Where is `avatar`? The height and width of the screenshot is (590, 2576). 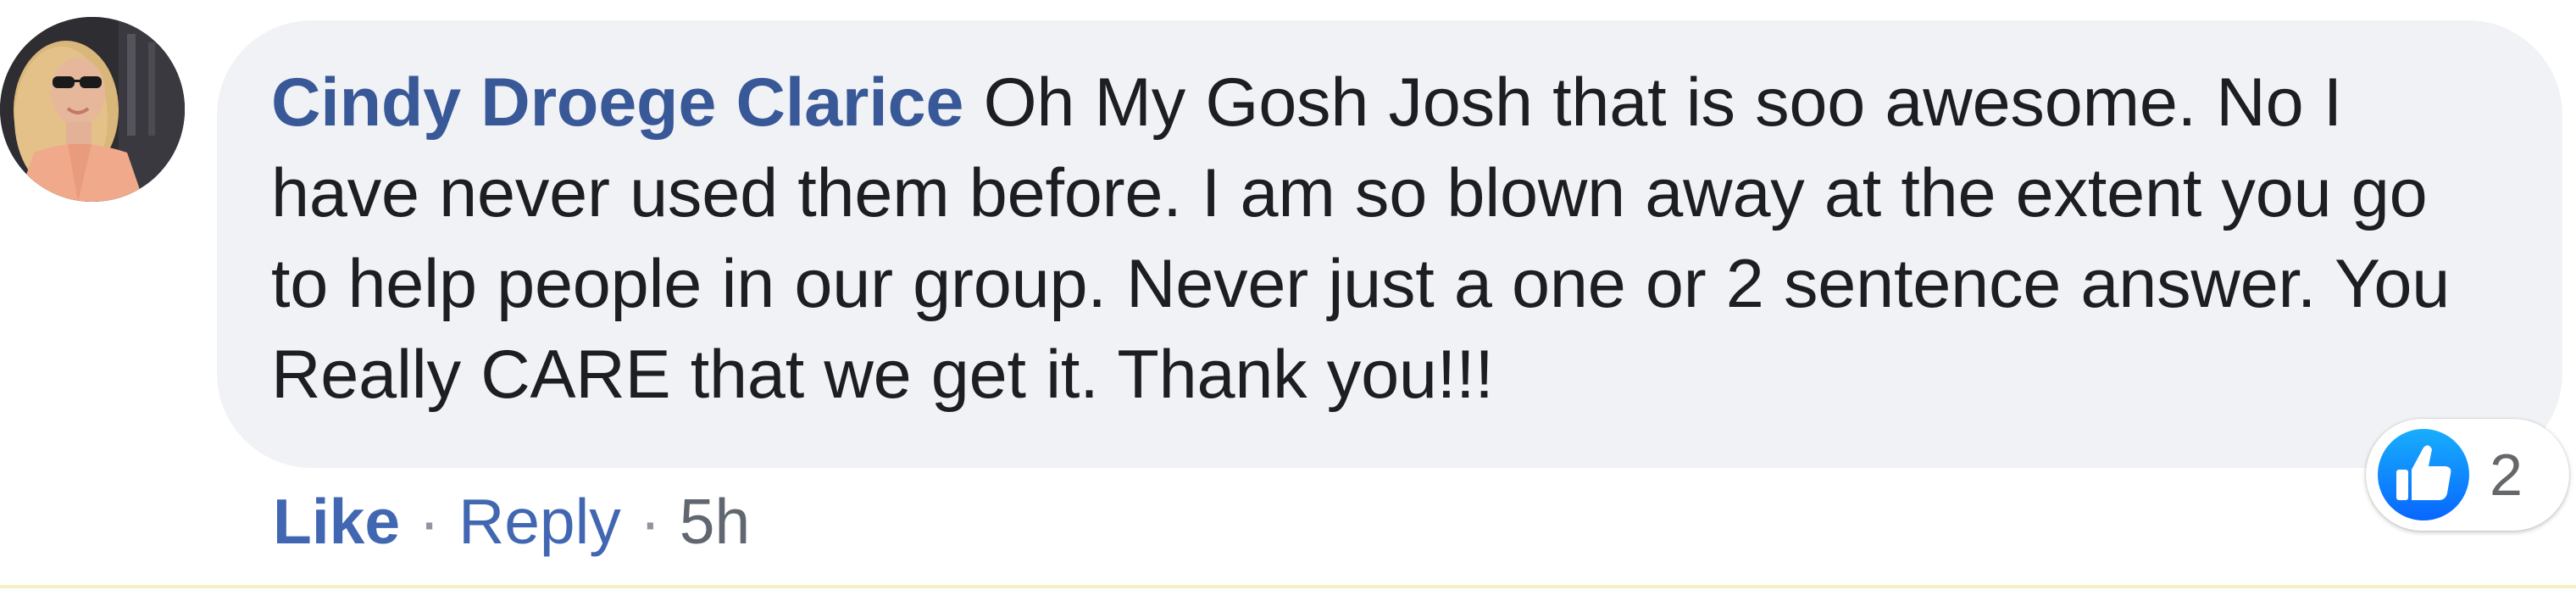
avatar is located at coordinates (92, 110).